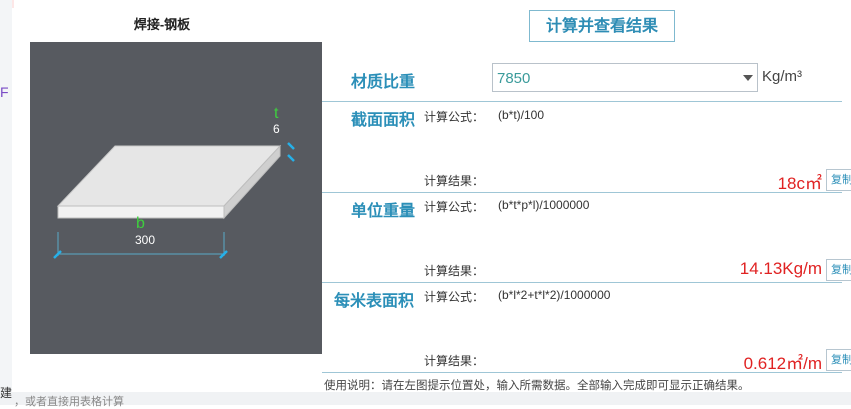 This screenshot has height=409, width=851. What do you see at coordinates (69, 402) in the screenshot?
I see `background-faint-text: ，或者直接用表格计算` at bounding box center [69, 402].